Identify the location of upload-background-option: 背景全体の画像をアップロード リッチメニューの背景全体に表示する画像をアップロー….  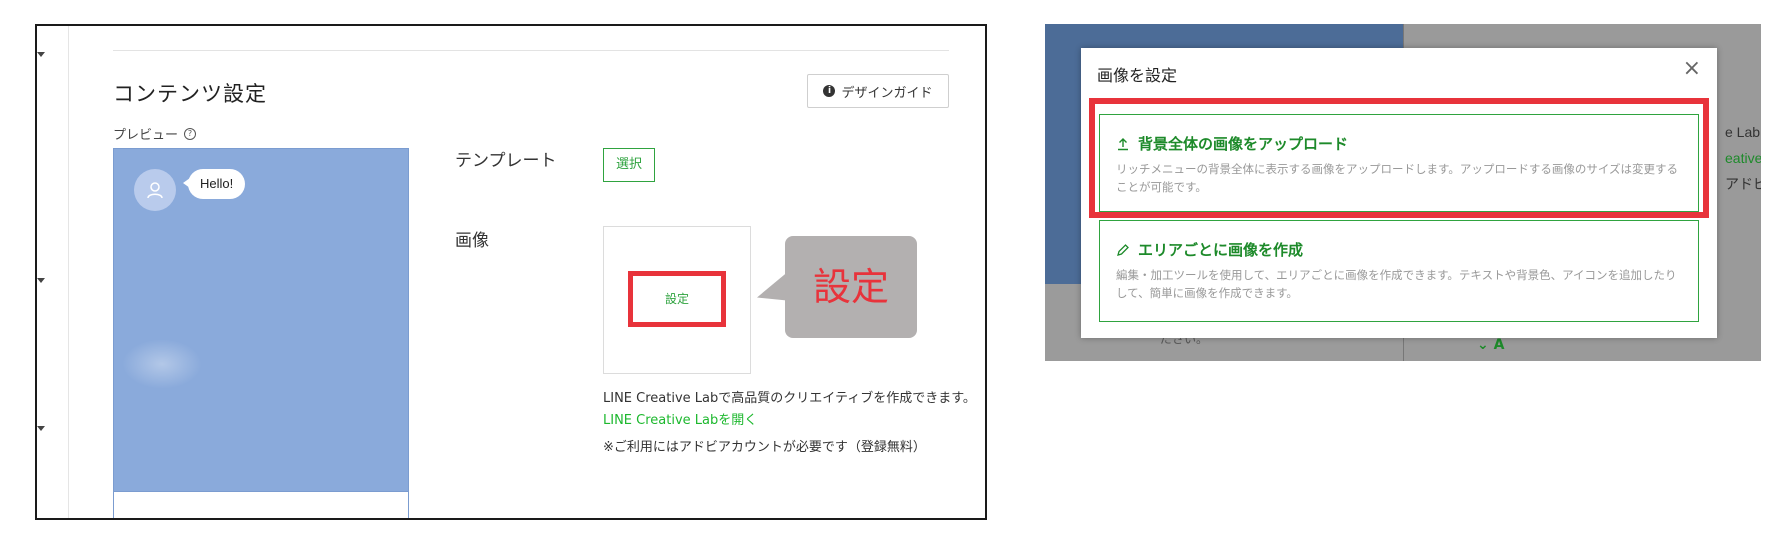
(1399, 163).